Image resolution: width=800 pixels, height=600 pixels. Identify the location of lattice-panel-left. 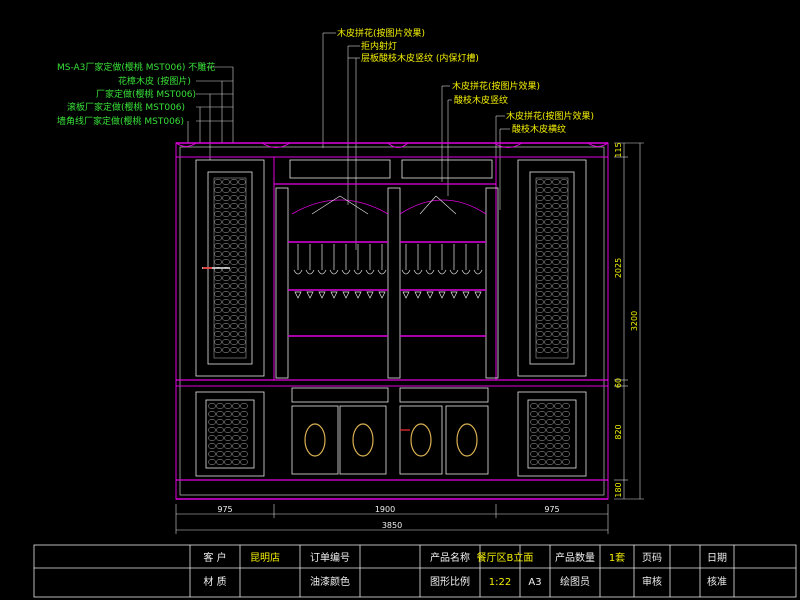
(230, 266).